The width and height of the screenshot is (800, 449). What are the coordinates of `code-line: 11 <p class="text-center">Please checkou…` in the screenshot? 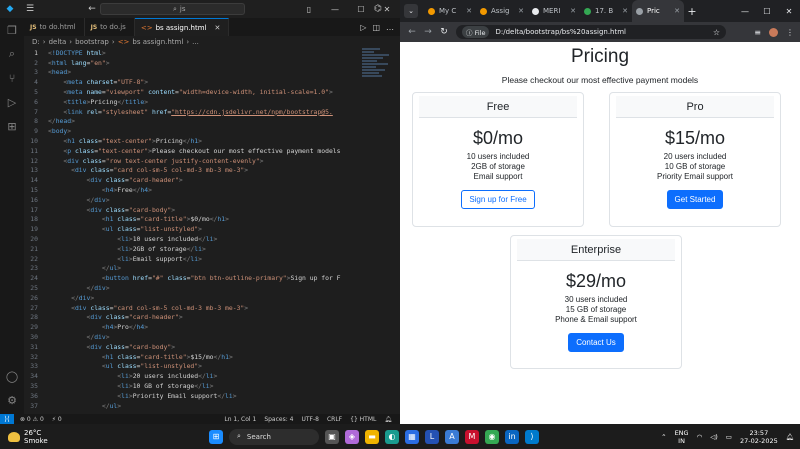 It's located at (212, 151).